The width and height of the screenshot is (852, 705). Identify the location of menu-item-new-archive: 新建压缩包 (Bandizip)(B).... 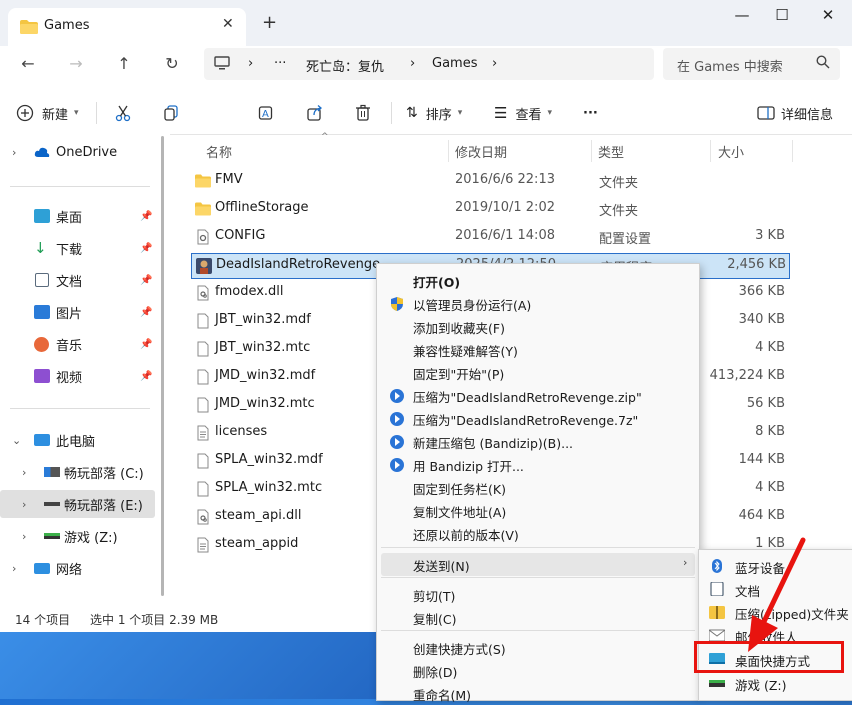
(538, 441).